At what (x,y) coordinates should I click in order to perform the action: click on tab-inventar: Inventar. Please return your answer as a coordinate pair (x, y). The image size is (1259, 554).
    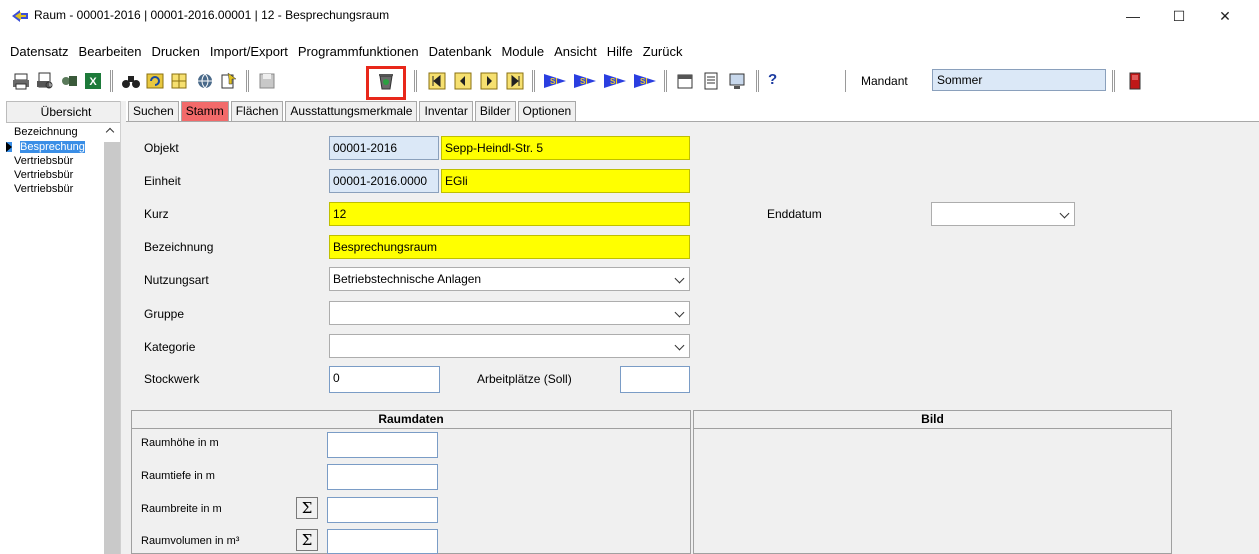
    Looking at the image, I should click on (446, 111).